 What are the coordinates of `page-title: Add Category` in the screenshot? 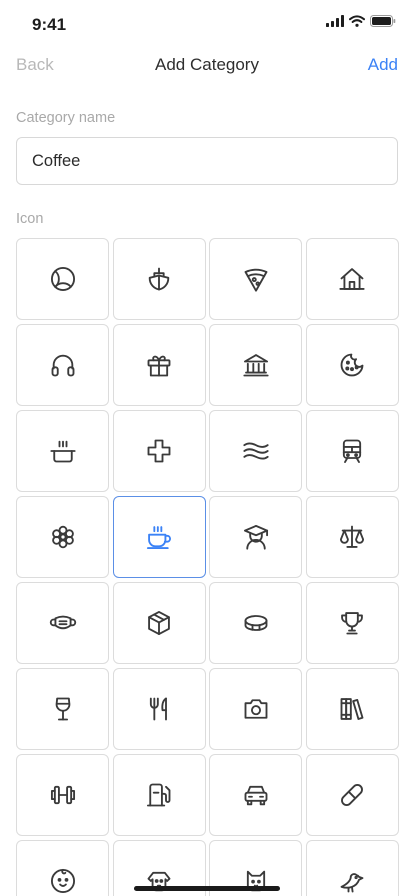 It's located at (207, 64).